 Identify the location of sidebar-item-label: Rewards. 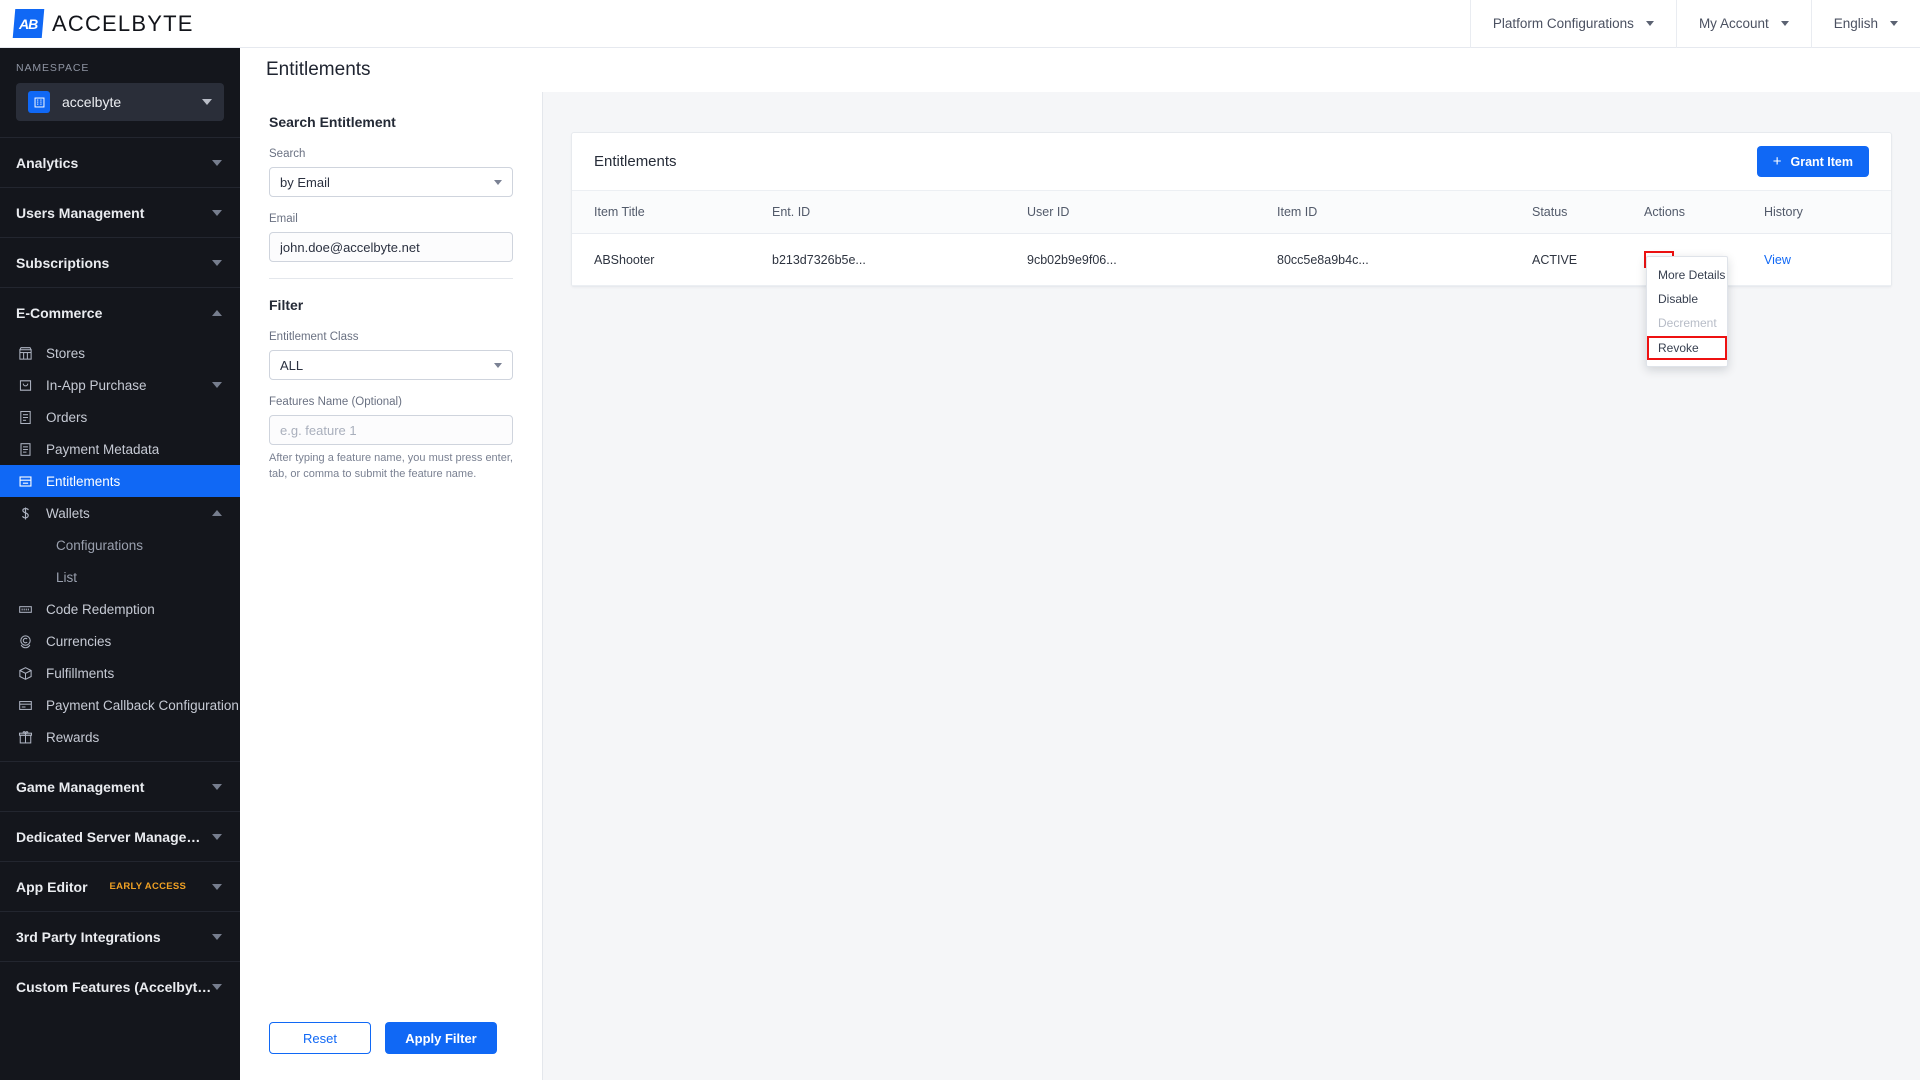
(73, 737).